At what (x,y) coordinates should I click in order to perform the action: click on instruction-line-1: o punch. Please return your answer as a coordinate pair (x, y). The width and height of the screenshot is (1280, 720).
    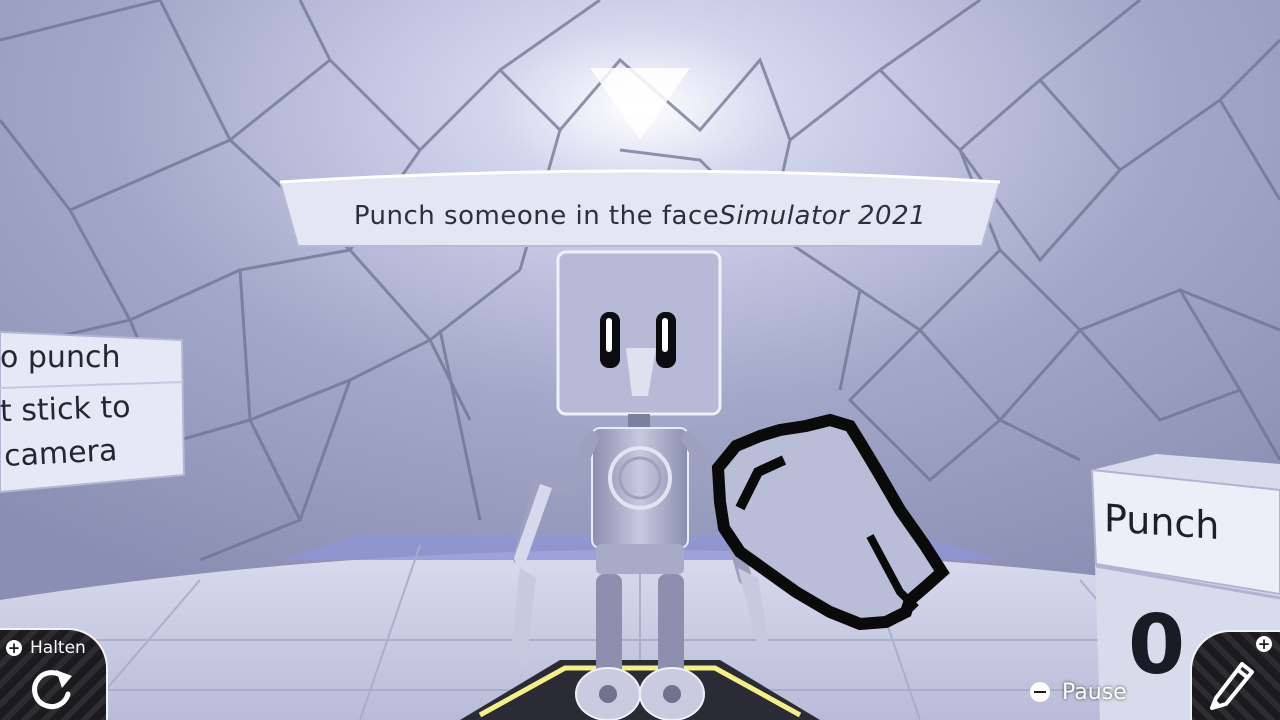
    Looking at the image, I should click on (60, 357).